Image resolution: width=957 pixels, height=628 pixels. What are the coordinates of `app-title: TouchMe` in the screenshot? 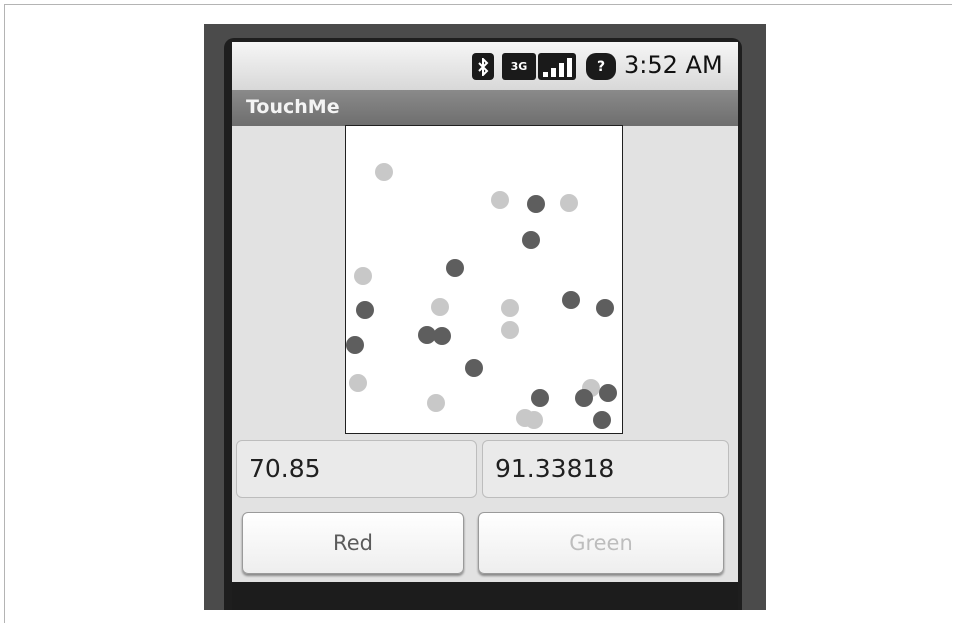 It's located at (293, 107).